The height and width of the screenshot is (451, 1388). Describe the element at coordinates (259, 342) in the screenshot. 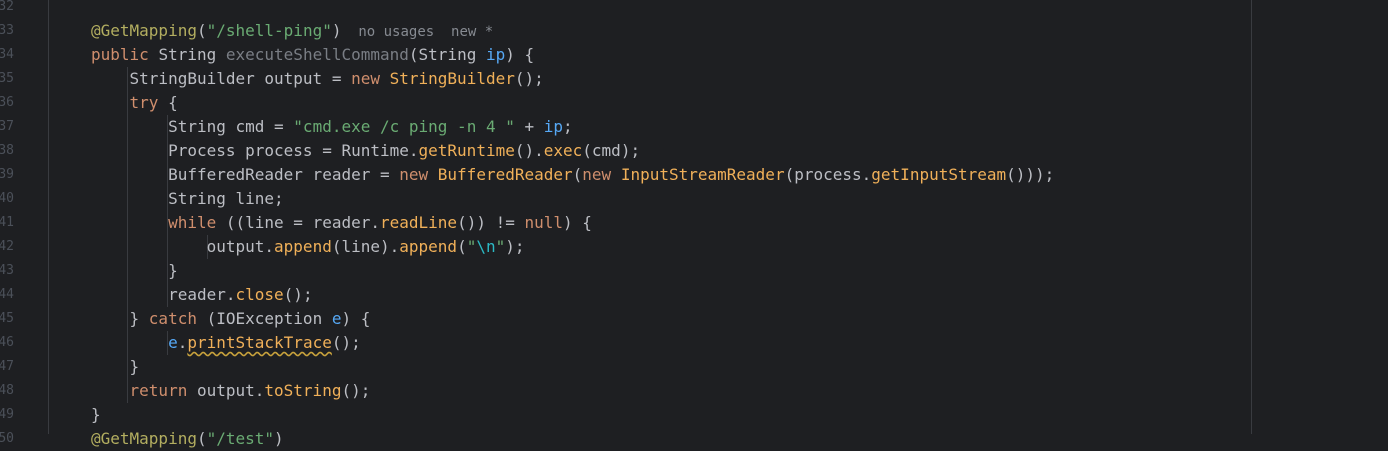

I see `code-token: printStackTrace` at that location.